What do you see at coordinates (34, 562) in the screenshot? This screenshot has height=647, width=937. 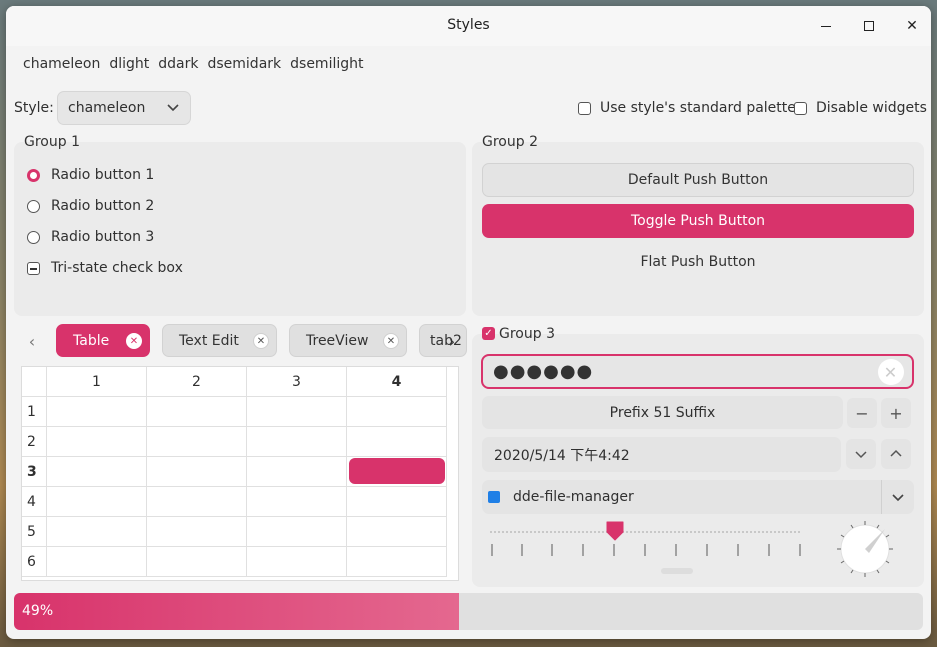 I see `row-header: 6` at bounding box center [34, 562].